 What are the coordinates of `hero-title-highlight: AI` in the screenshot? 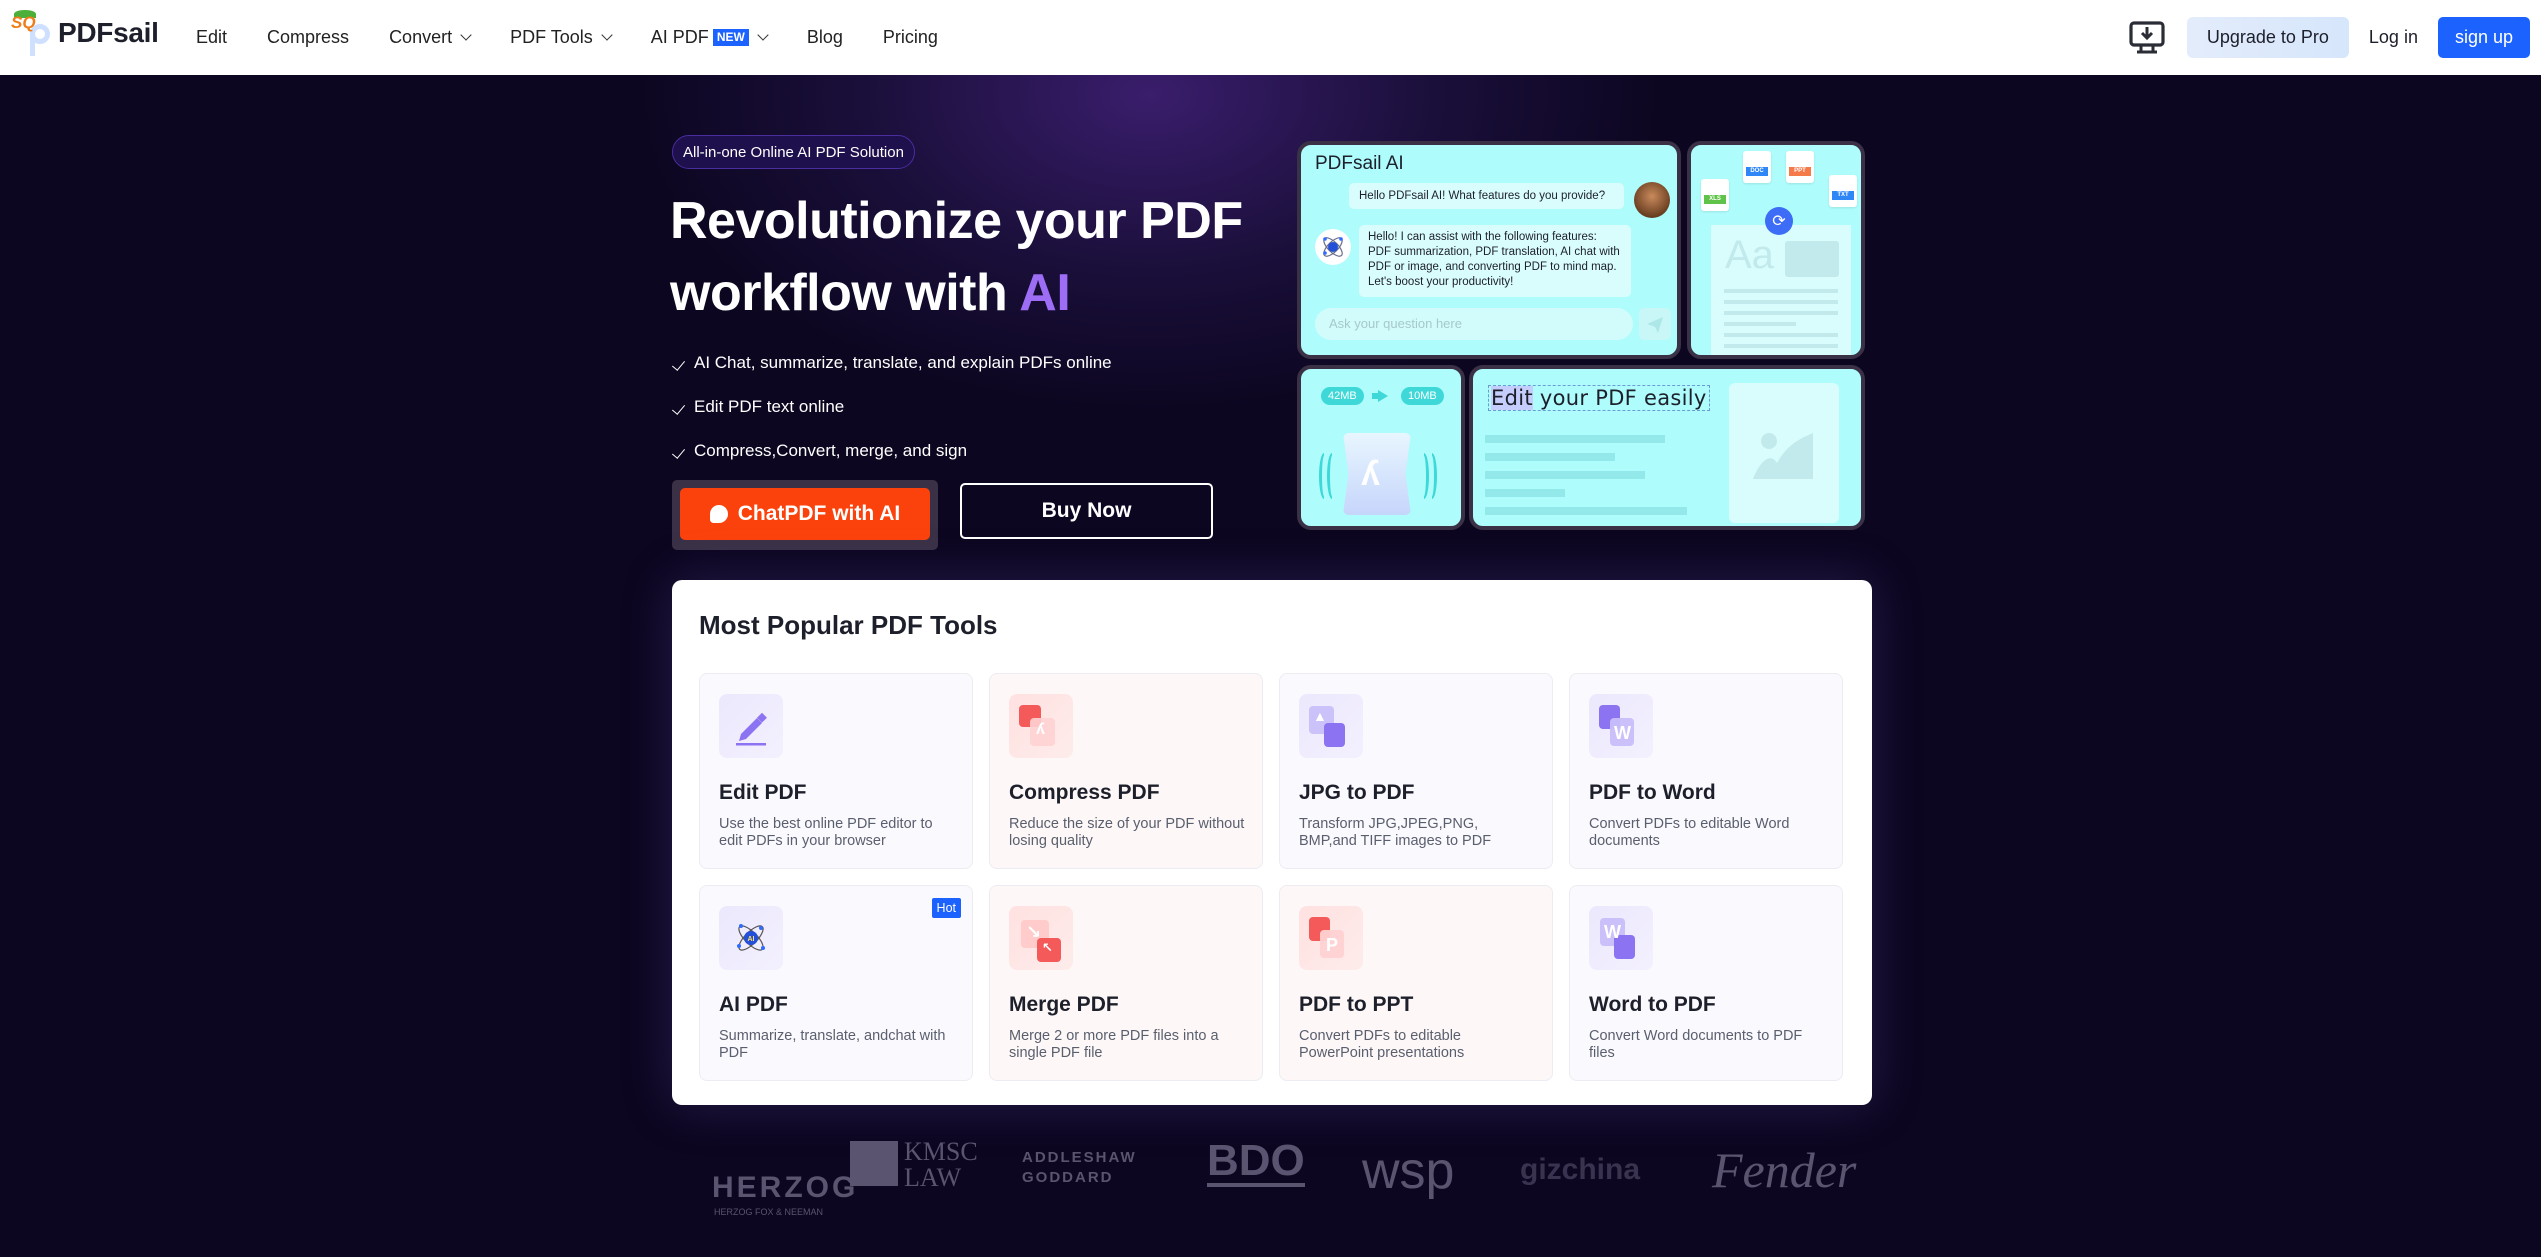 It's located at (1045, 293).